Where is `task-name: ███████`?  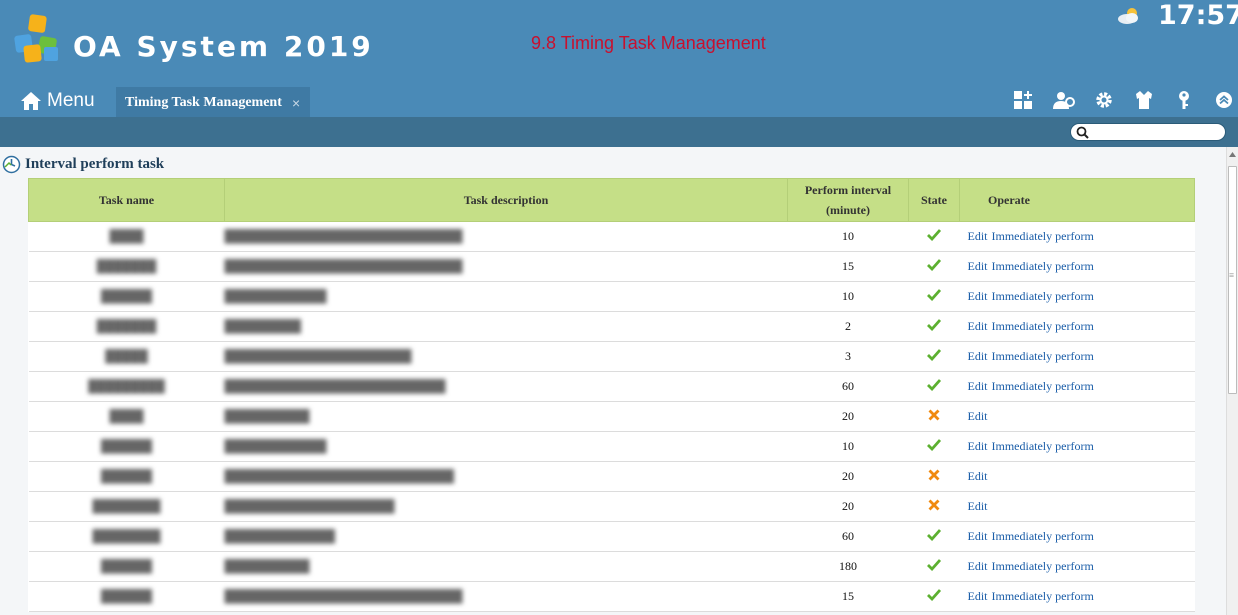
task-name: ███████ is located at coordinates (126, 266).